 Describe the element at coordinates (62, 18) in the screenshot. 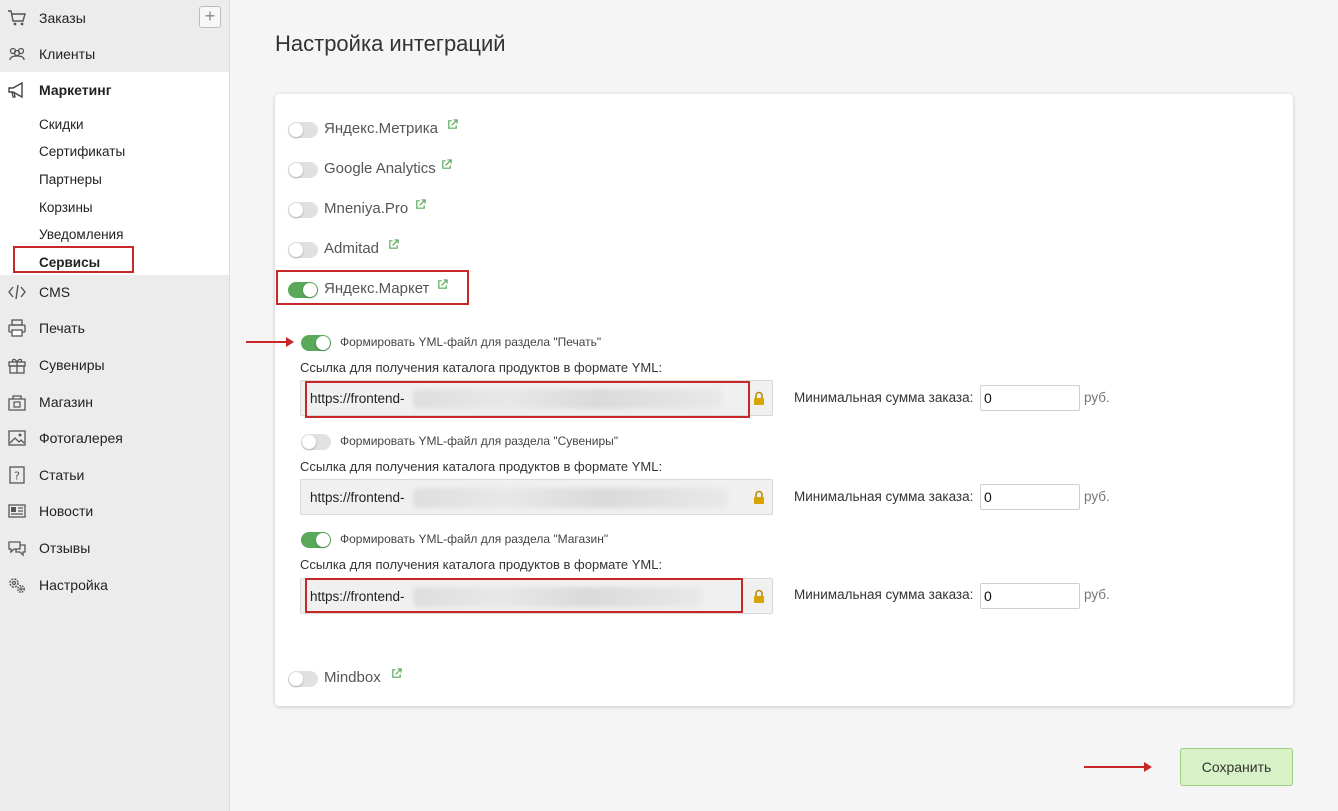

I see `nav-label: Заказы` at that location.